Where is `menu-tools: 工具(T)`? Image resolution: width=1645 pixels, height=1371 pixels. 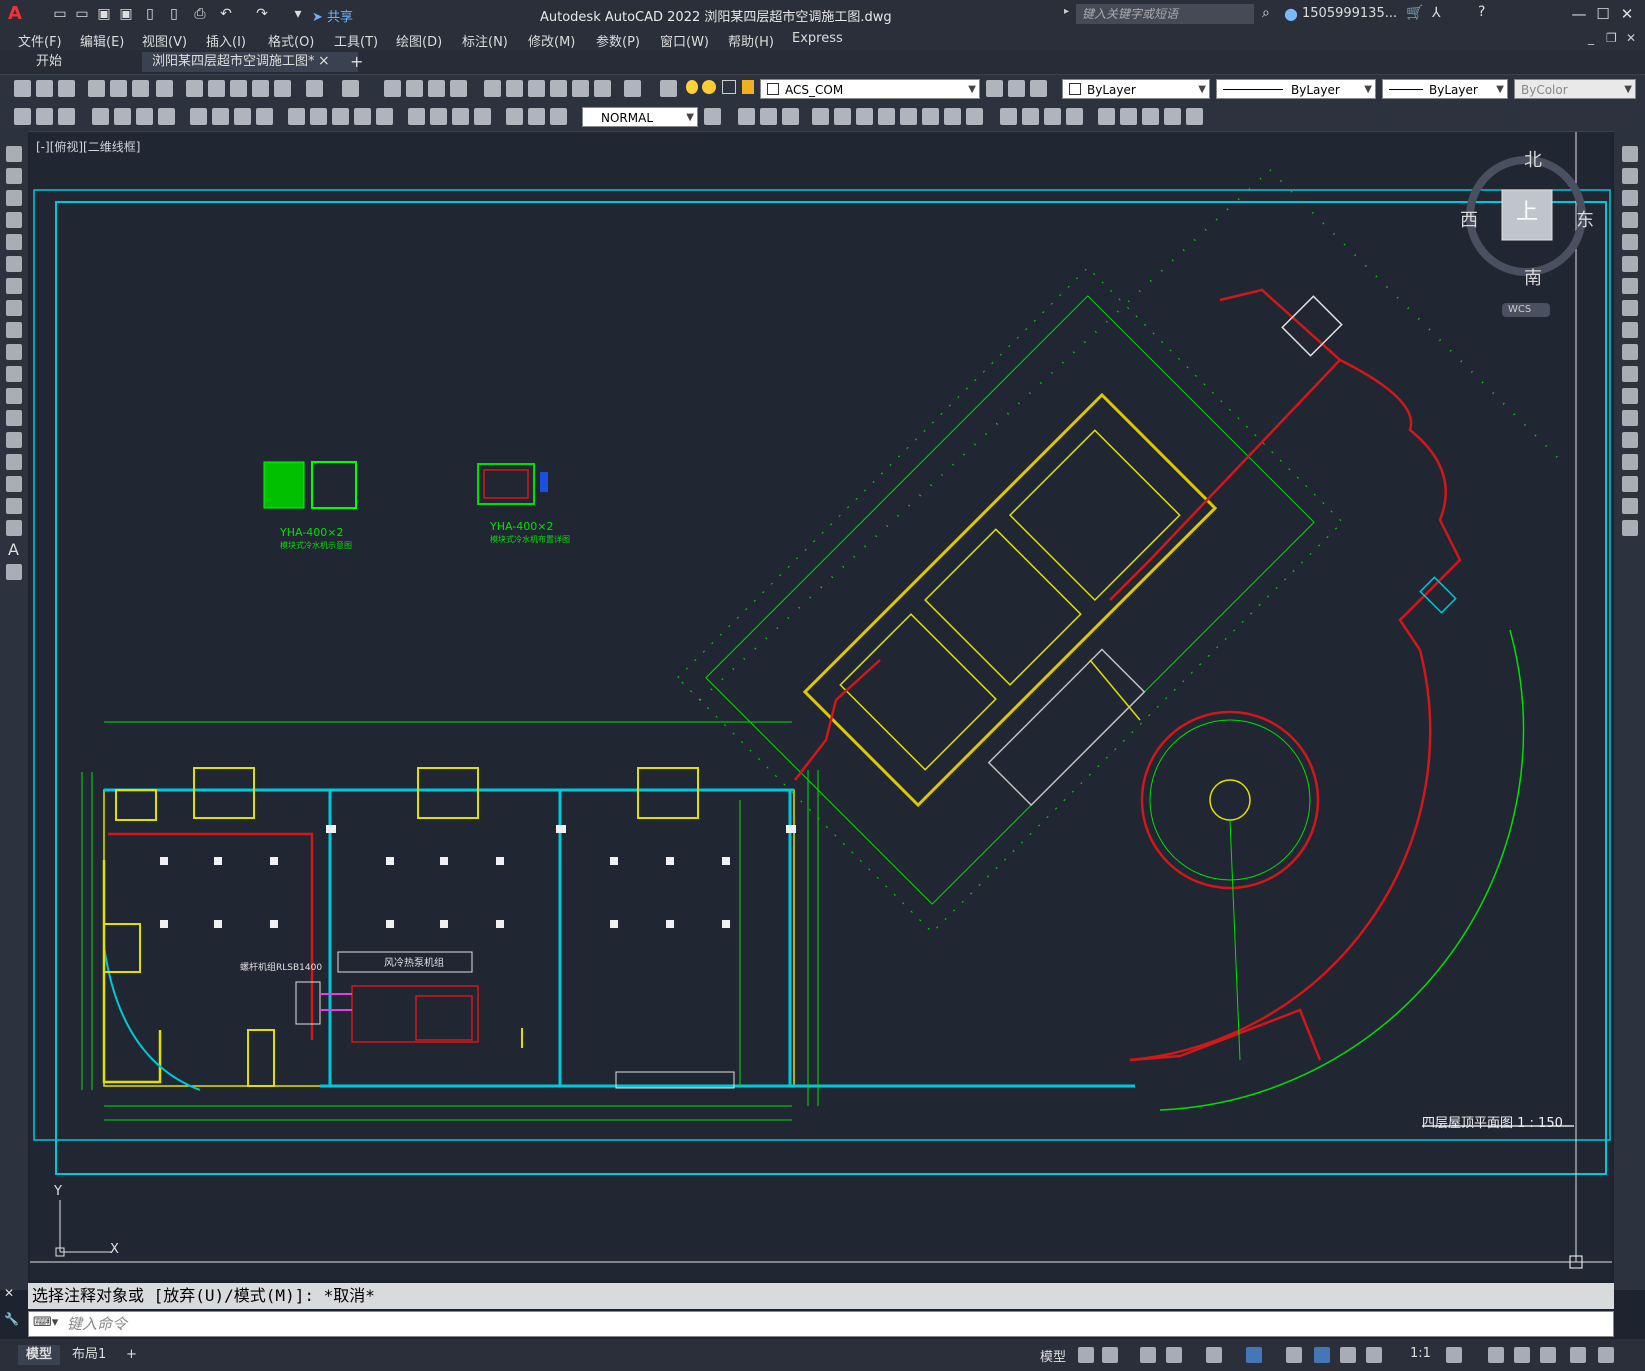
menu-tools: 工具(T) is located at coordinates (356, 40).